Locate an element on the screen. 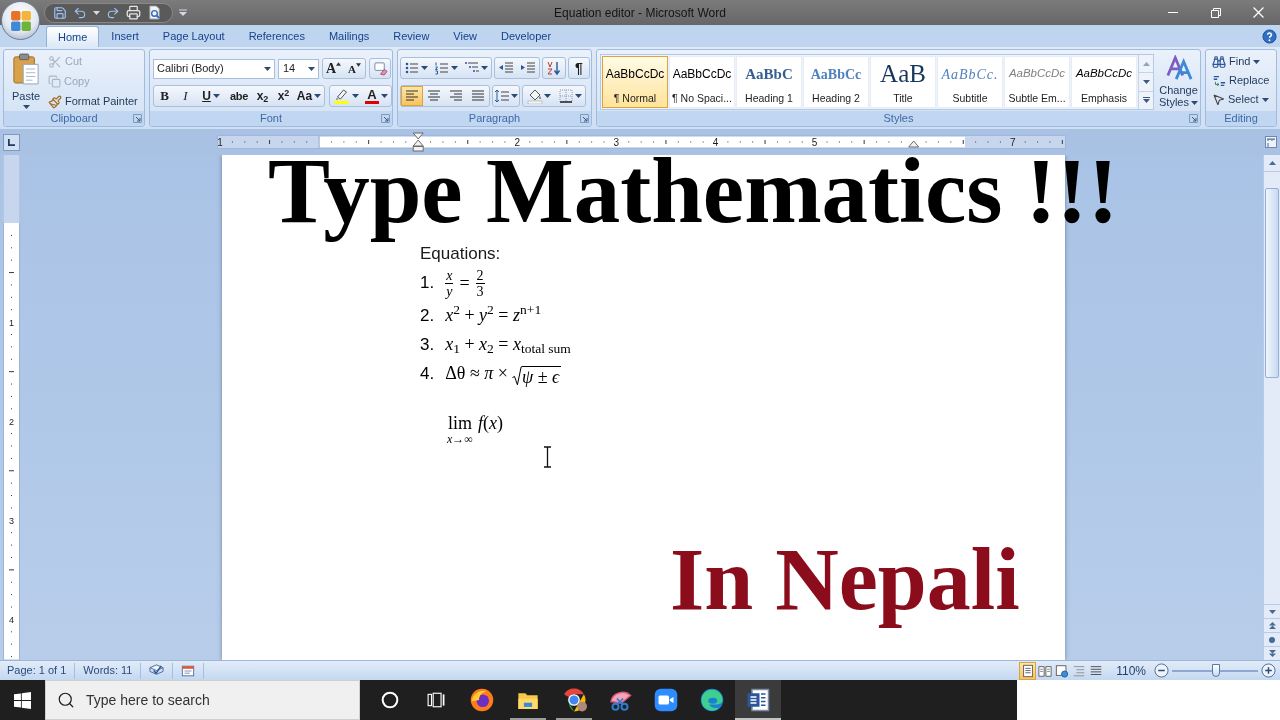 The height and width of the screenshot is (720, 1280). document-icon is located at coordinates (758, 700).